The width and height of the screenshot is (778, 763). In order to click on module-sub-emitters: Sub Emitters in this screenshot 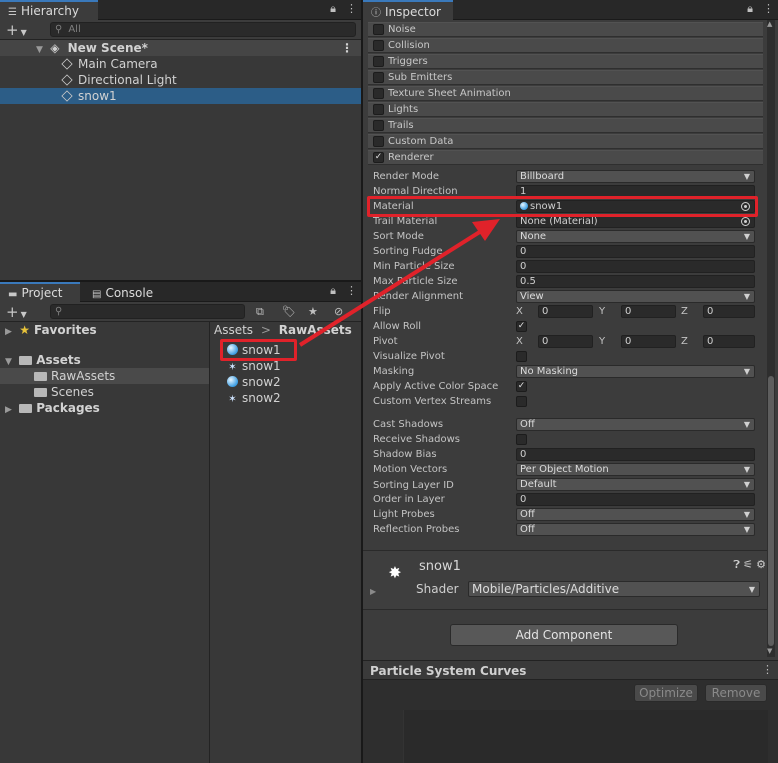, I will do `click(565, 77)`.